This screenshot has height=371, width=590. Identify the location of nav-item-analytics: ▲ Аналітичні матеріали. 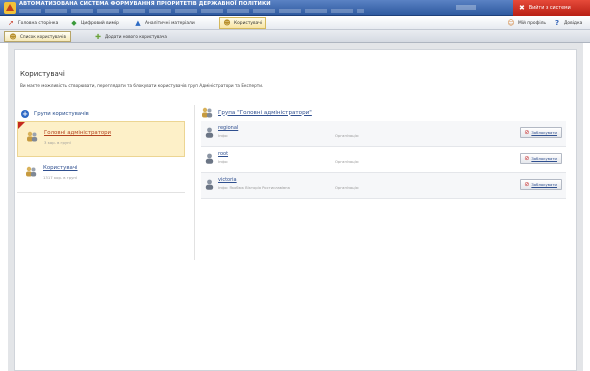
(164, 23).